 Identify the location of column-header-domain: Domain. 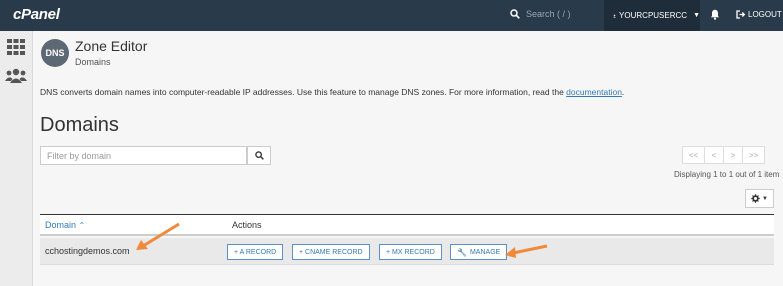
(61, 225).